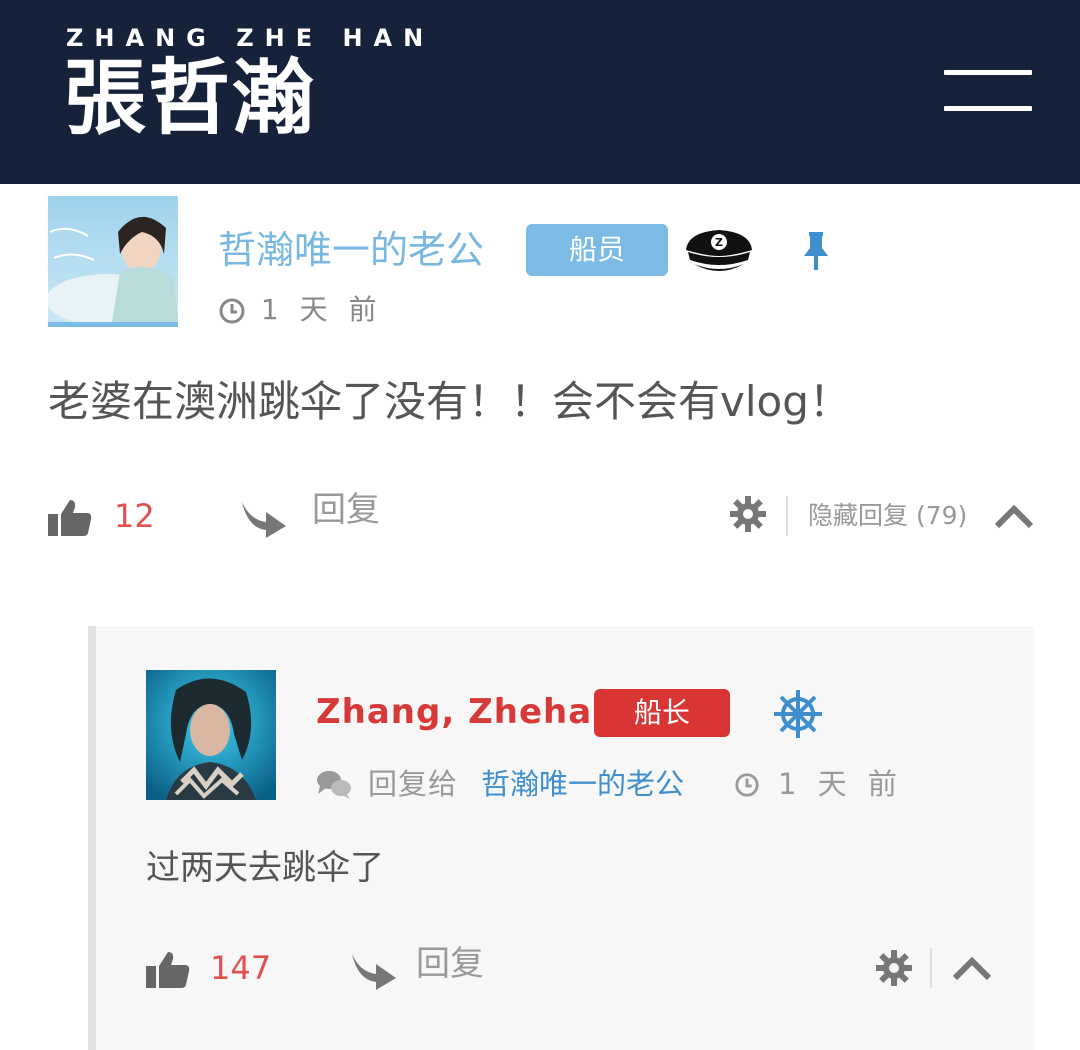 This screenshot has height=1050, width=1080. What do you see at coordinates (413, 784) in the screenshot?
I see `reply-to-label: 回复给` at bounding box center [413, 784].